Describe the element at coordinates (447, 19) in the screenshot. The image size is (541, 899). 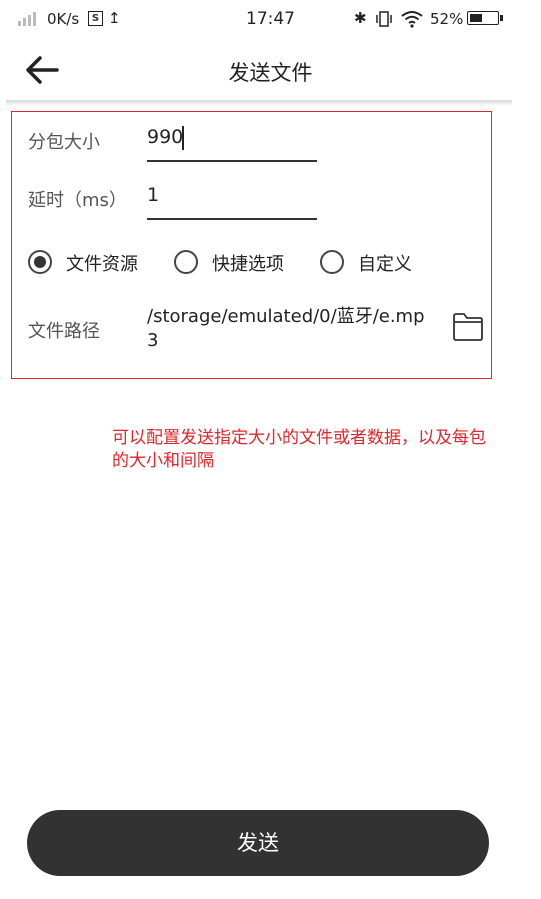
I see `battery-percent: 52%` at that location.